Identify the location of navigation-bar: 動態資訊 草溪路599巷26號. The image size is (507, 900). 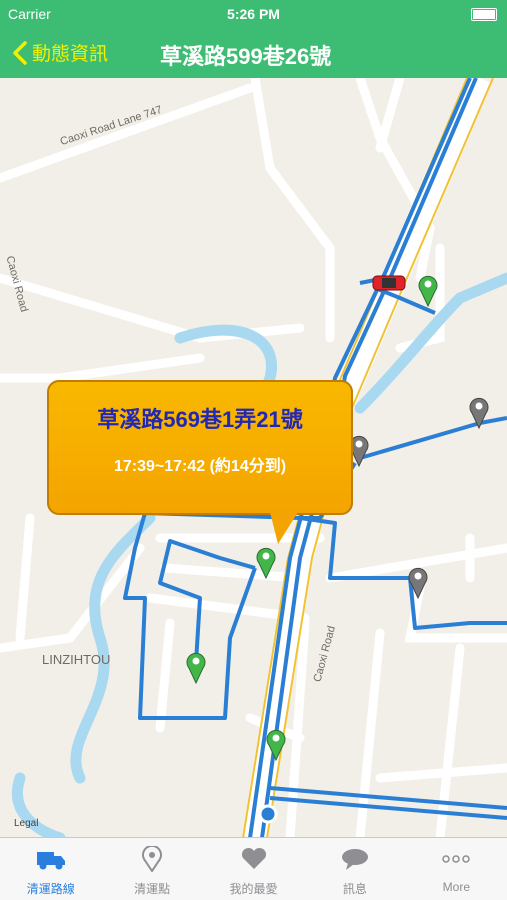
(253, 53).